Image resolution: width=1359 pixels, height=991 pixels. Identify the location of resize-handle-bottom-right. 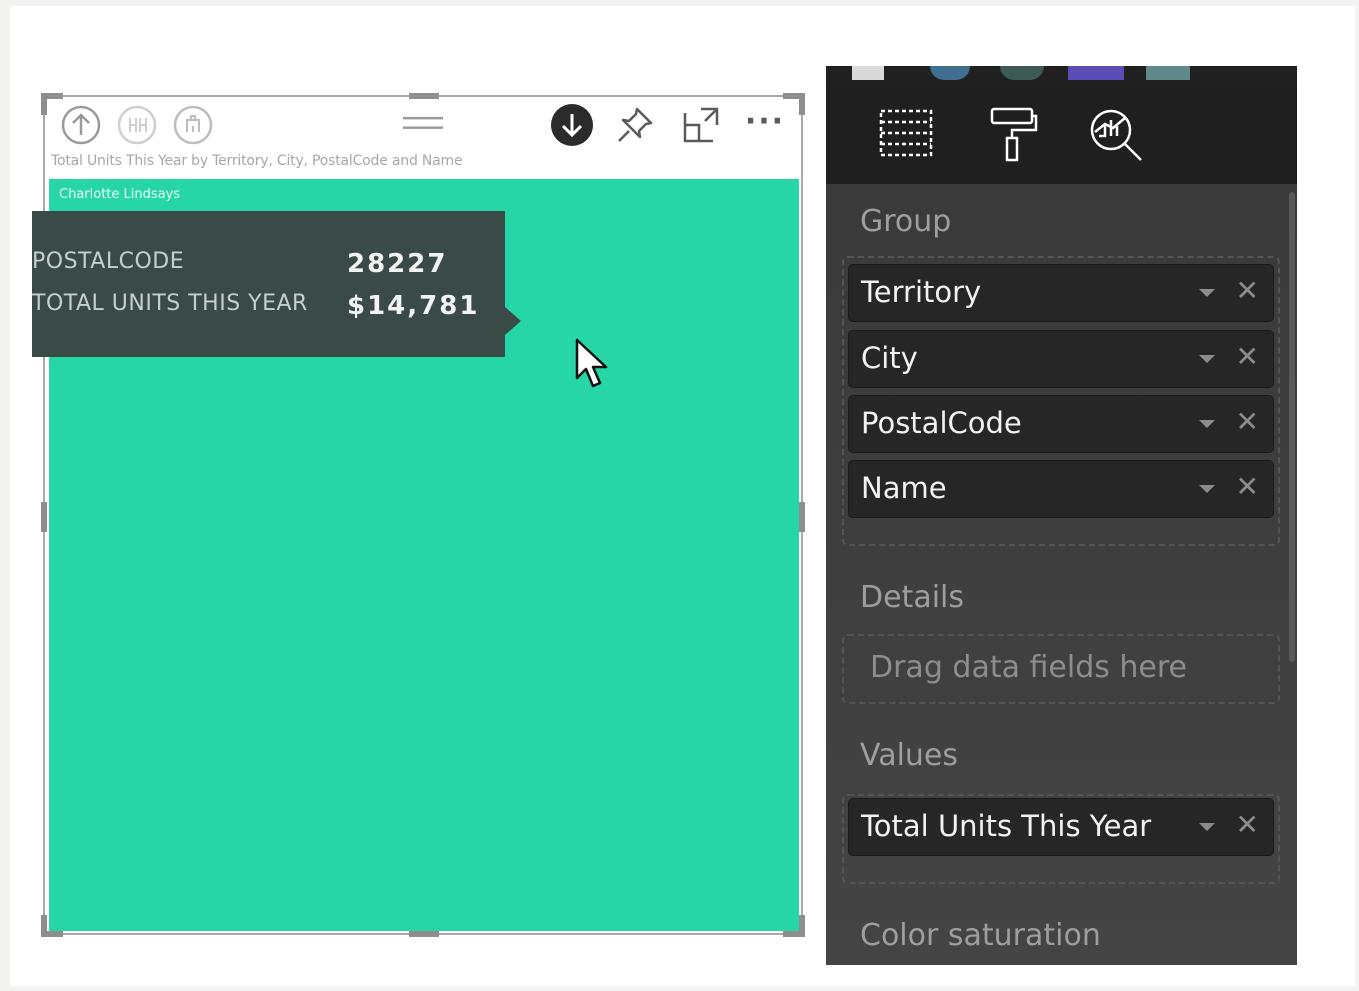
(802, 926).